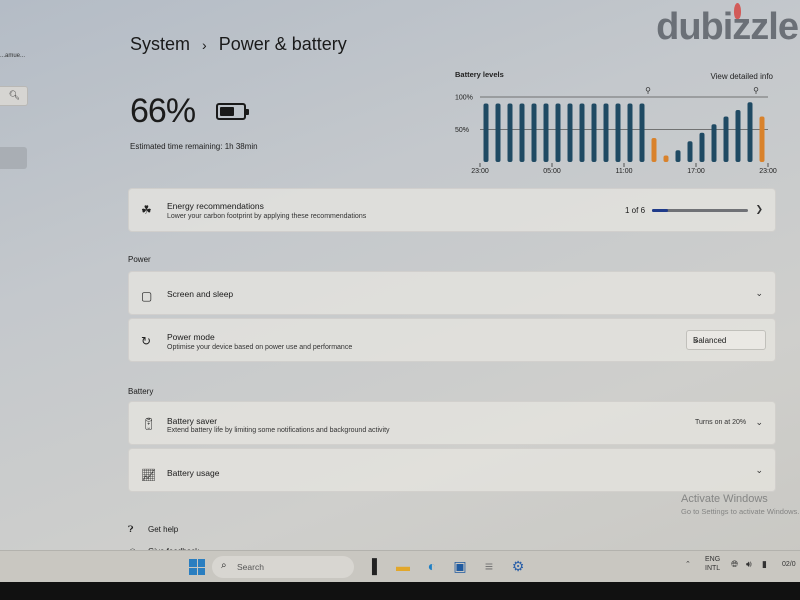 Image resolution: width=800 pixels, height=600 pixels. I want to click on x-tick-label: 05:00, so click(552, 171).